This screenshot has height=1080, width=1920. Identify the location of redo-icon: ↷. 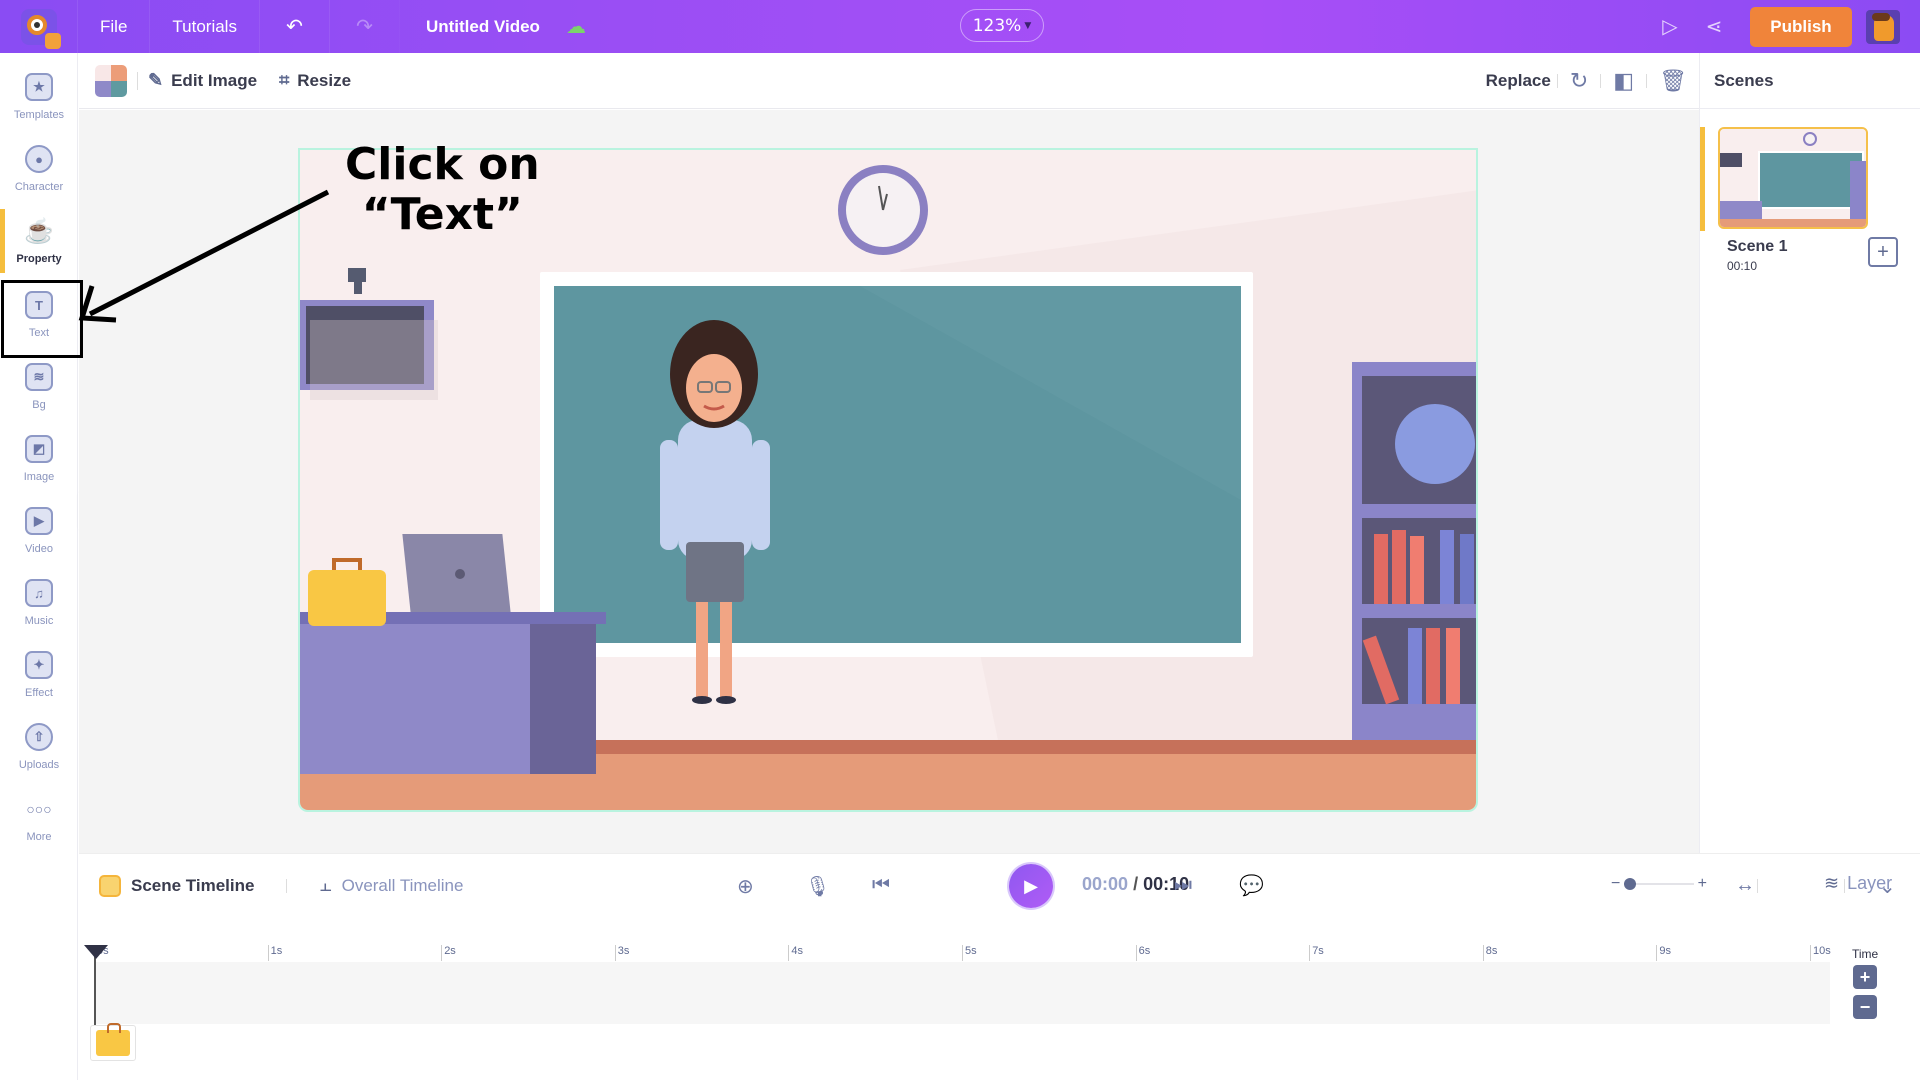
(364, 27).